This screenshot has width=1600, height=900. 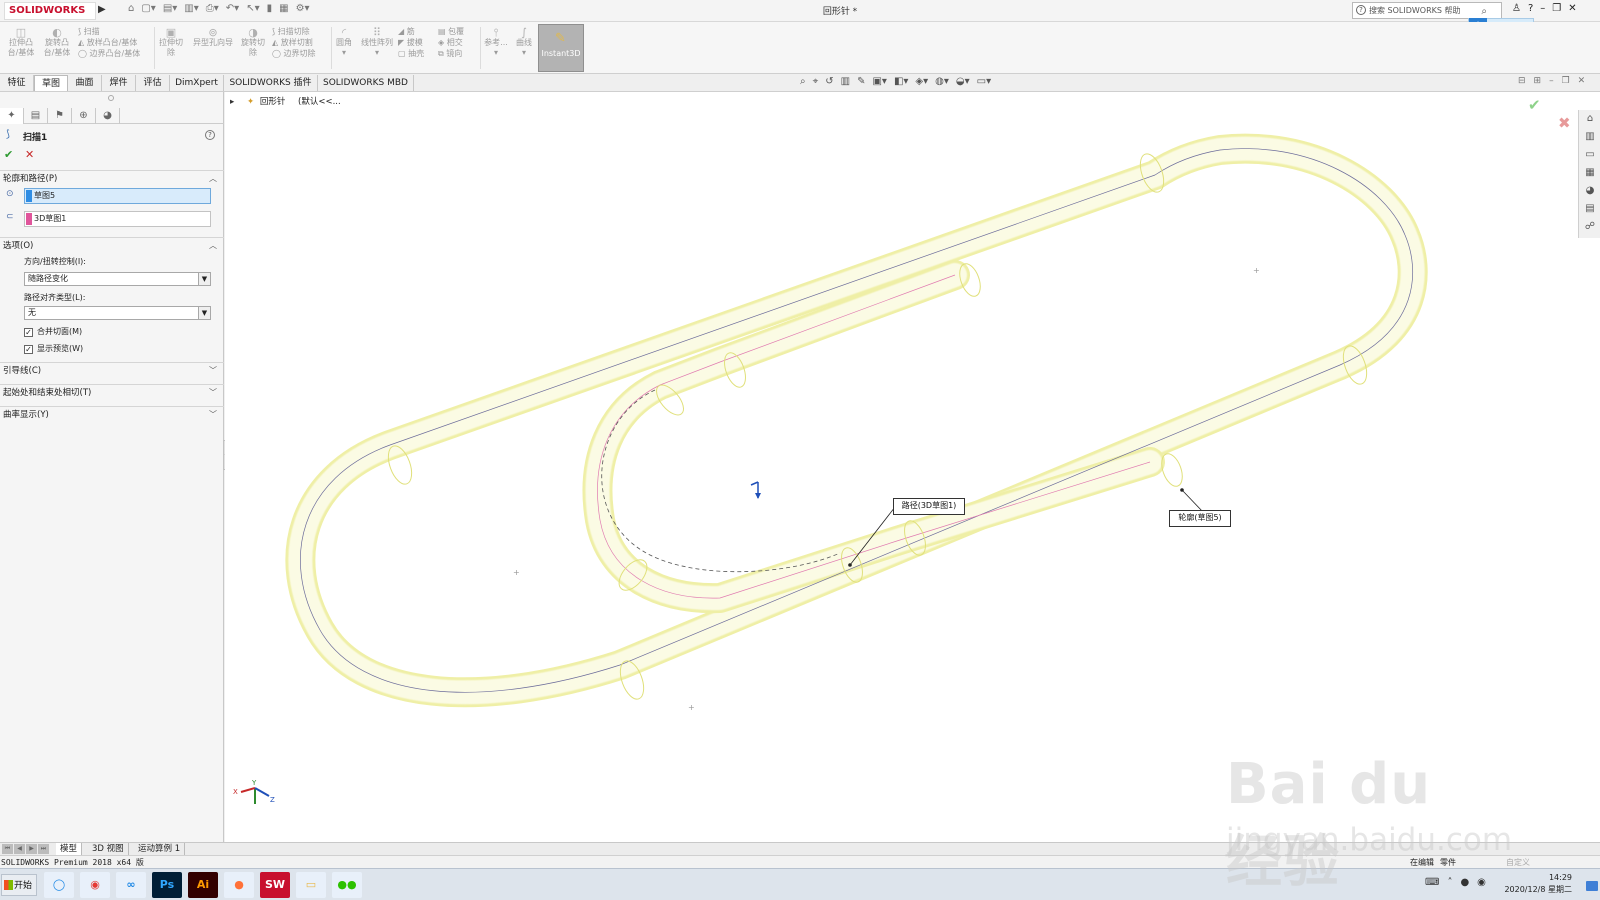 What do you see at coordinates (1582, 81) in the screenshot?
I see `viewport-close-icon: ✕` at bounding box center [1582, 81].